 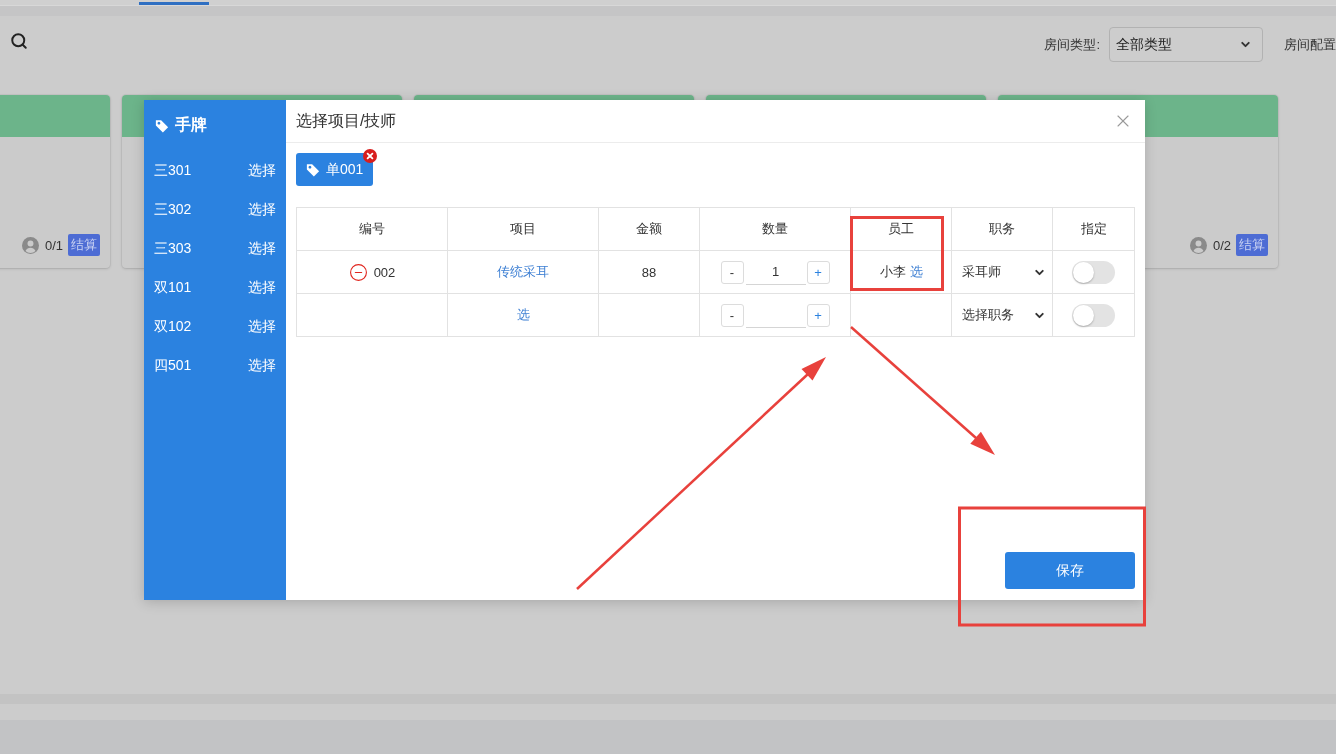 I want to click on item-link: 传统采耳, so click(x=523, y=271).